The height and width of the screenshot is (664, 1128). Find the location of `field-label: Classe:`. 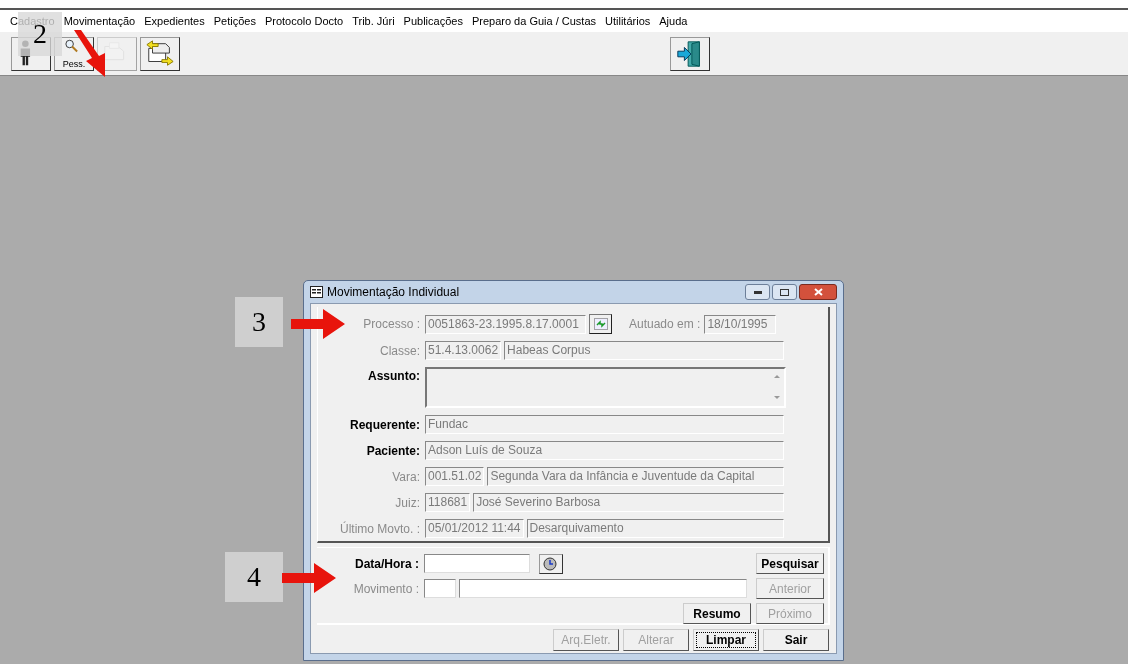

field-label: Classe: is located at coordinates (400, 351).